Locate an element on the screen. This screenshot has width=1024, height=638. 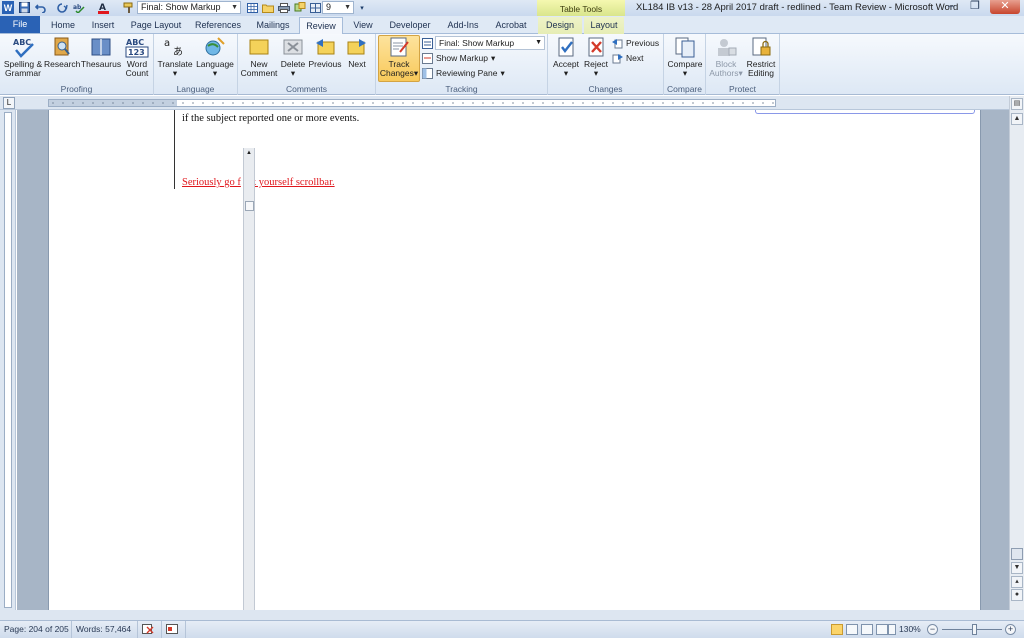
spelling-quick-icon: ab is located at coordinates (79, 7).